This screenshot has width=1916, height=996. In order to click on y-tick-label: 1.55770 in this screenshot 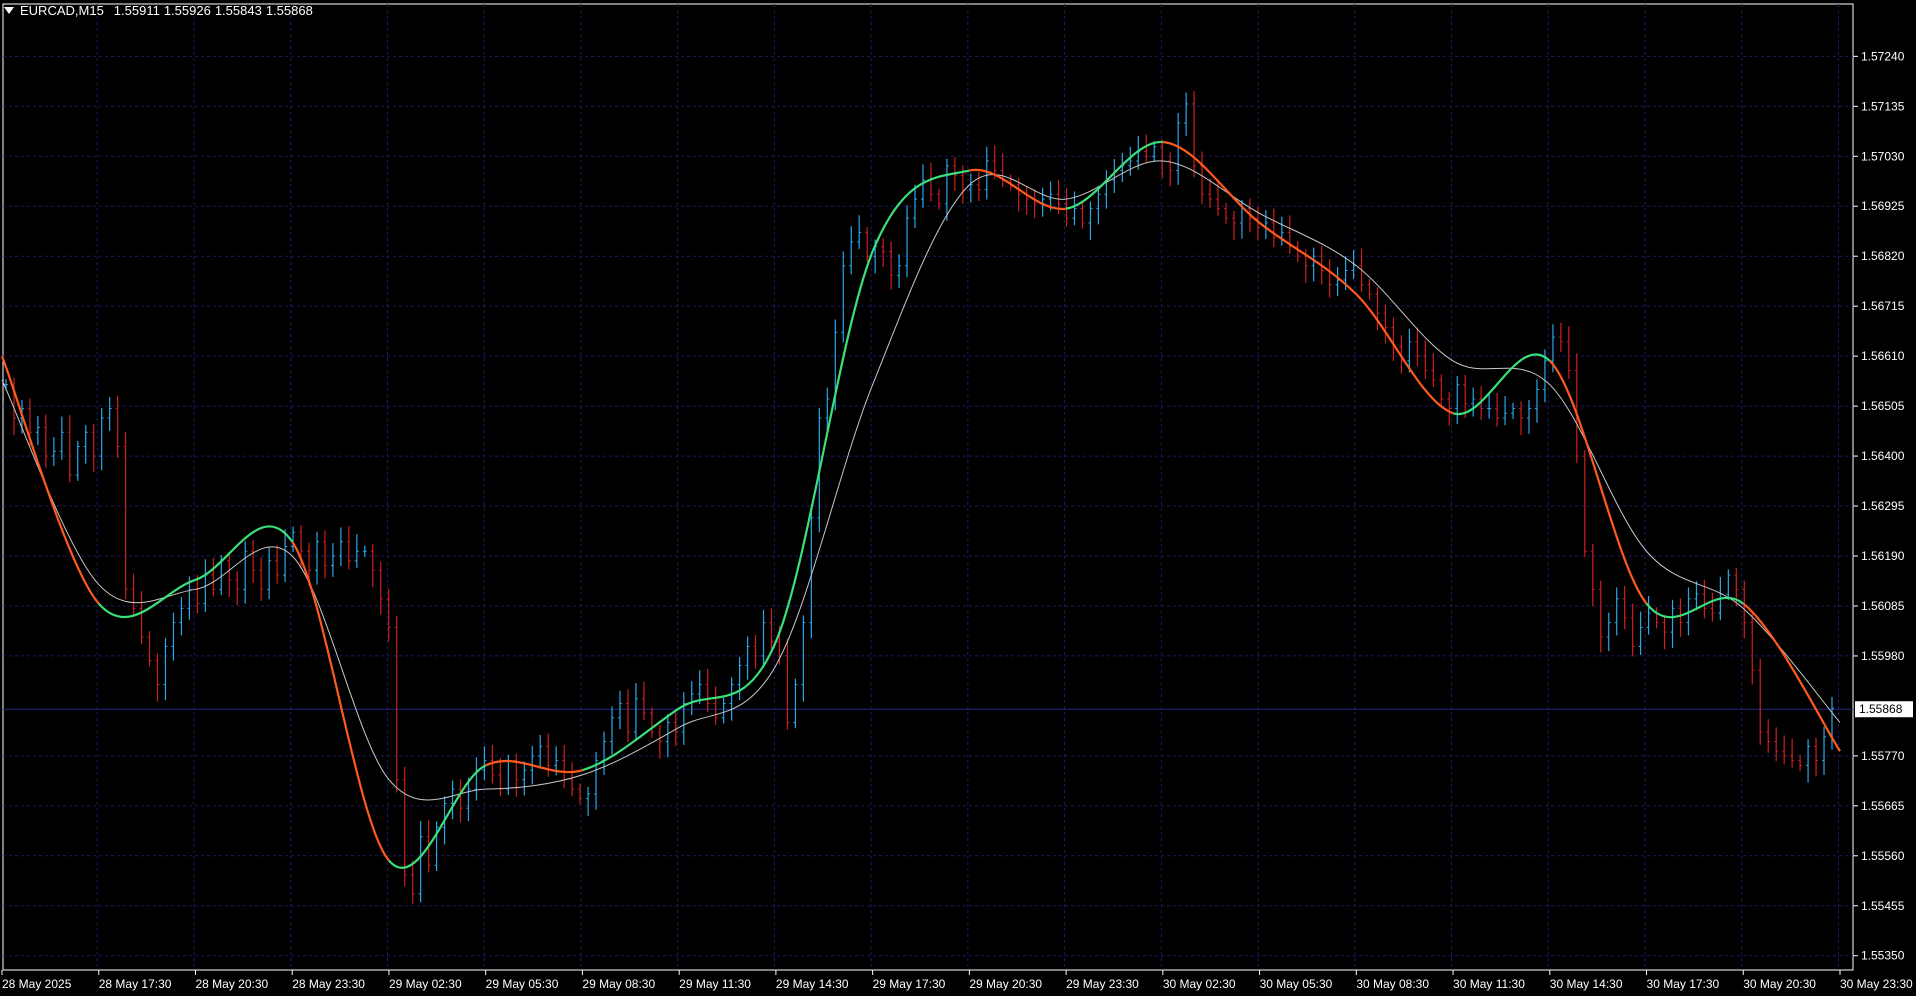, I will do `click(1883, 756)`.